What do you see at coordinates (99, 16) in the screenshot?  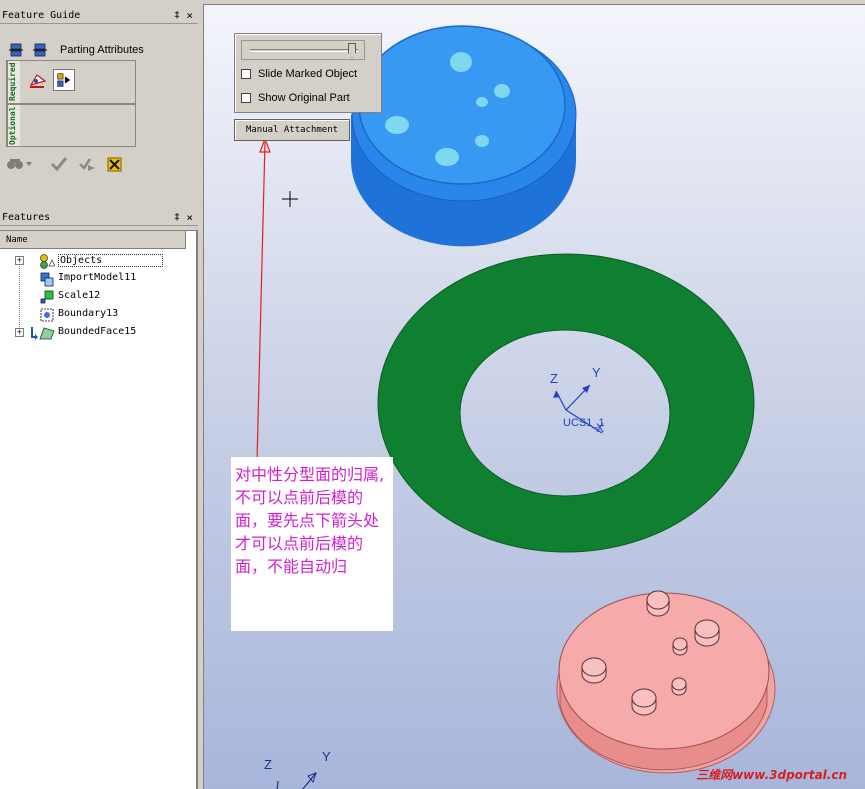 I see `feature-guide-title-bar: Feature Guide ‡ ×` at bounding box center [99, 16].